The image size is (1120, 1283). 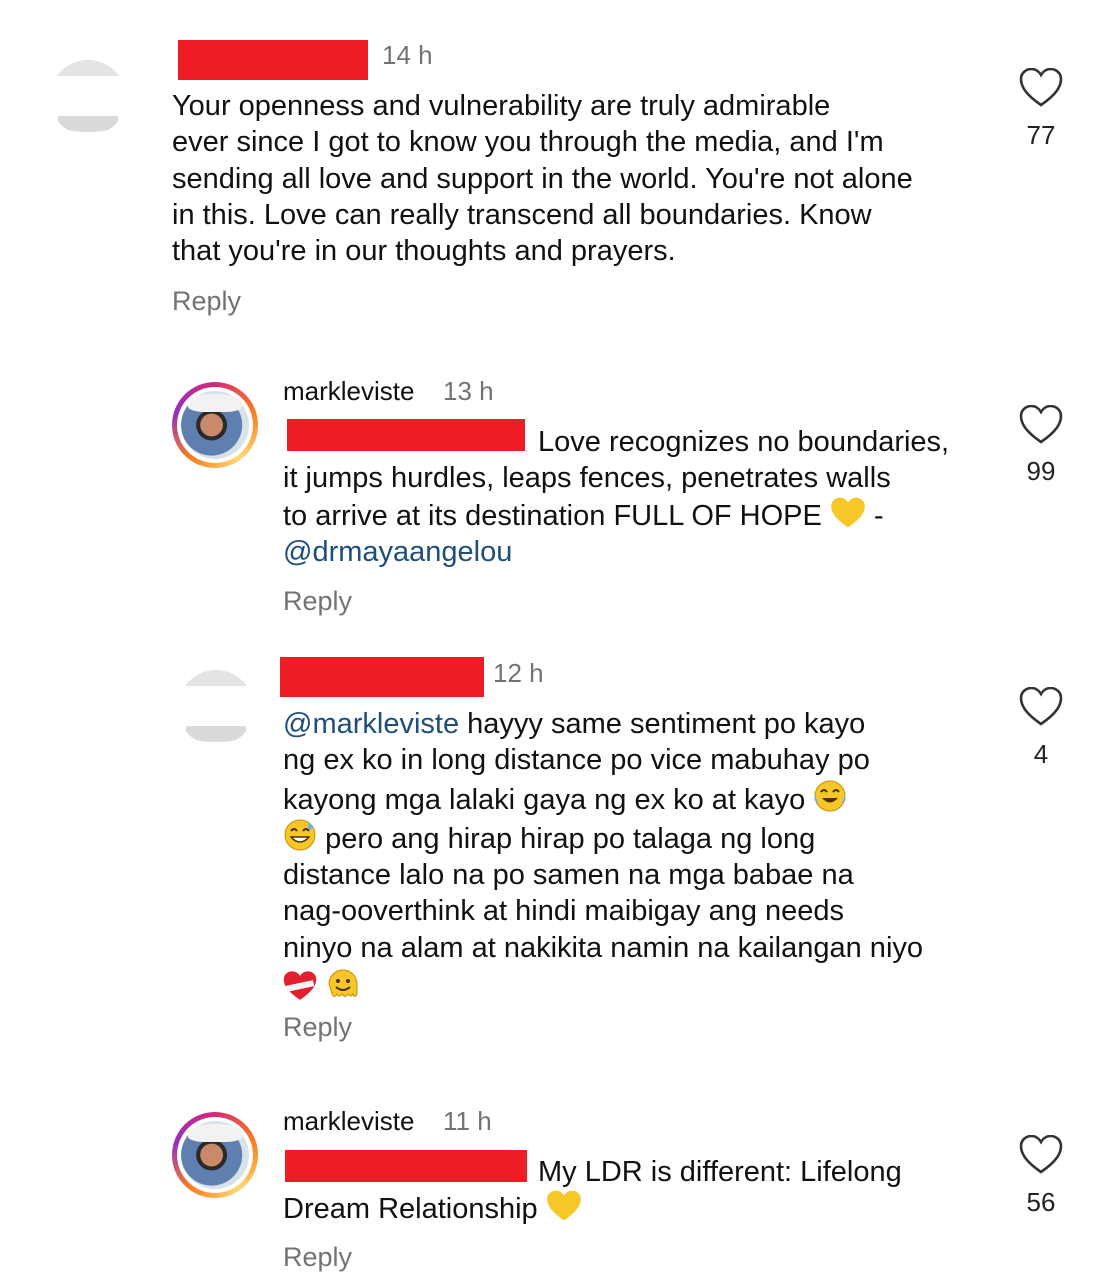 What do you see at coordinates (215, 1155) in the screenshot?
I see `avatar` at bounding box center [215, 1155].